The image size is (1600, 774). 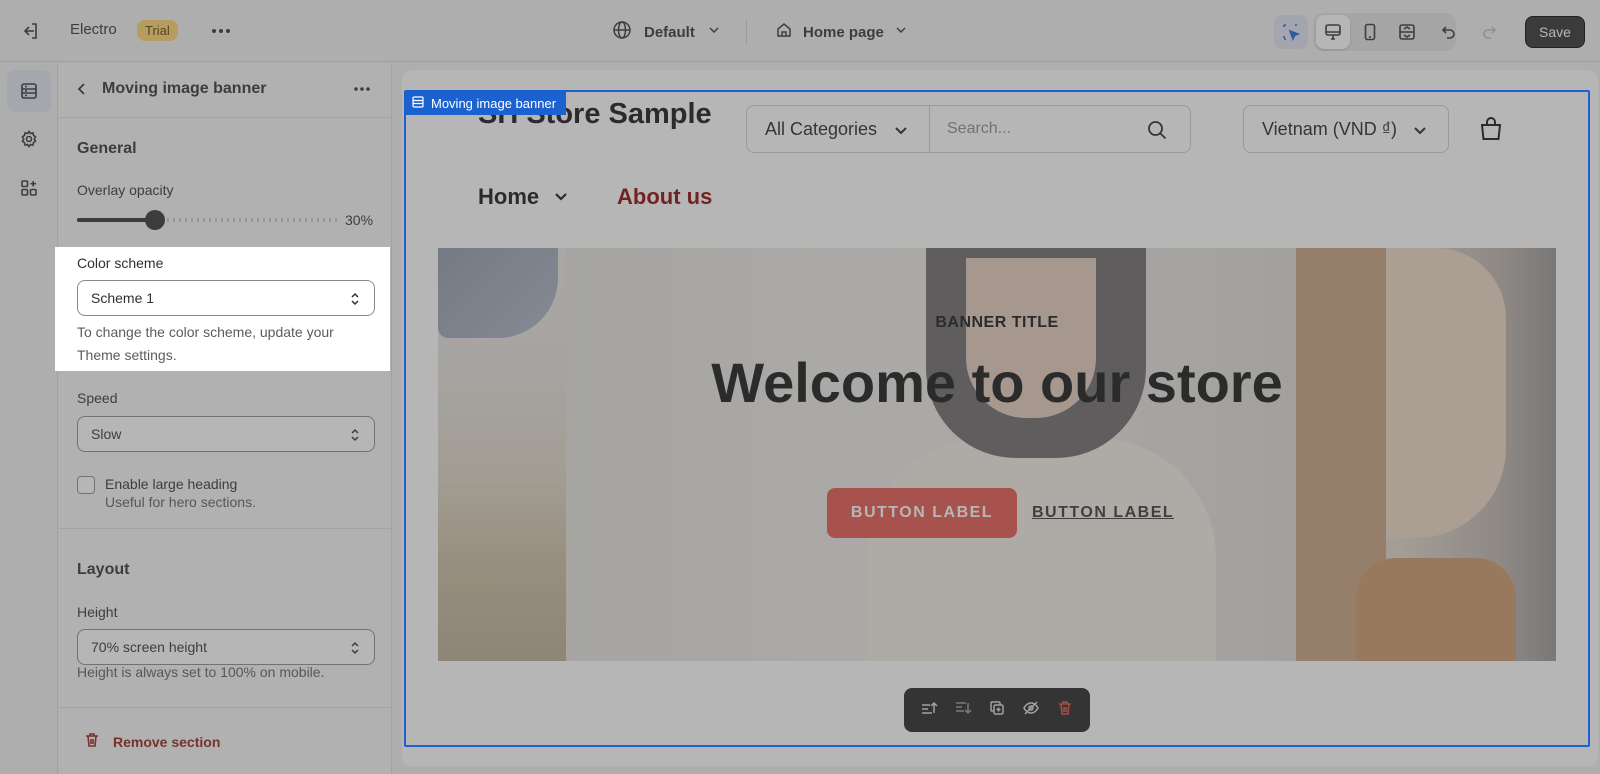 I want to click on inspect-icon, so click(x=1291, y=32).